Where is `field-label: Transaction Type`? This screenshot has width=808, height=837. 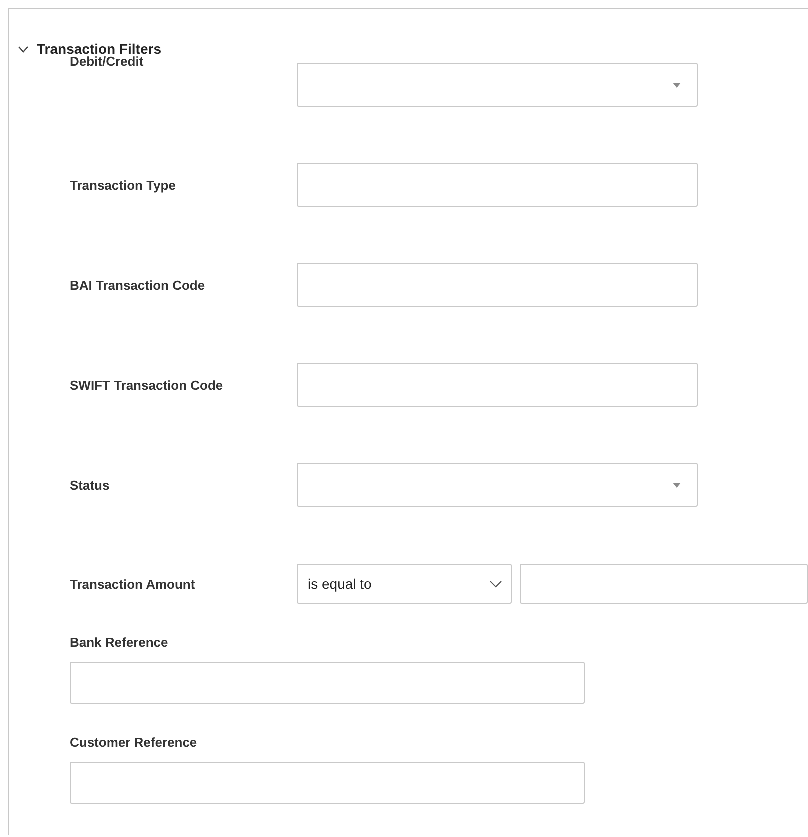 field-label: Transaction Type is located at coordinates (123, 185).